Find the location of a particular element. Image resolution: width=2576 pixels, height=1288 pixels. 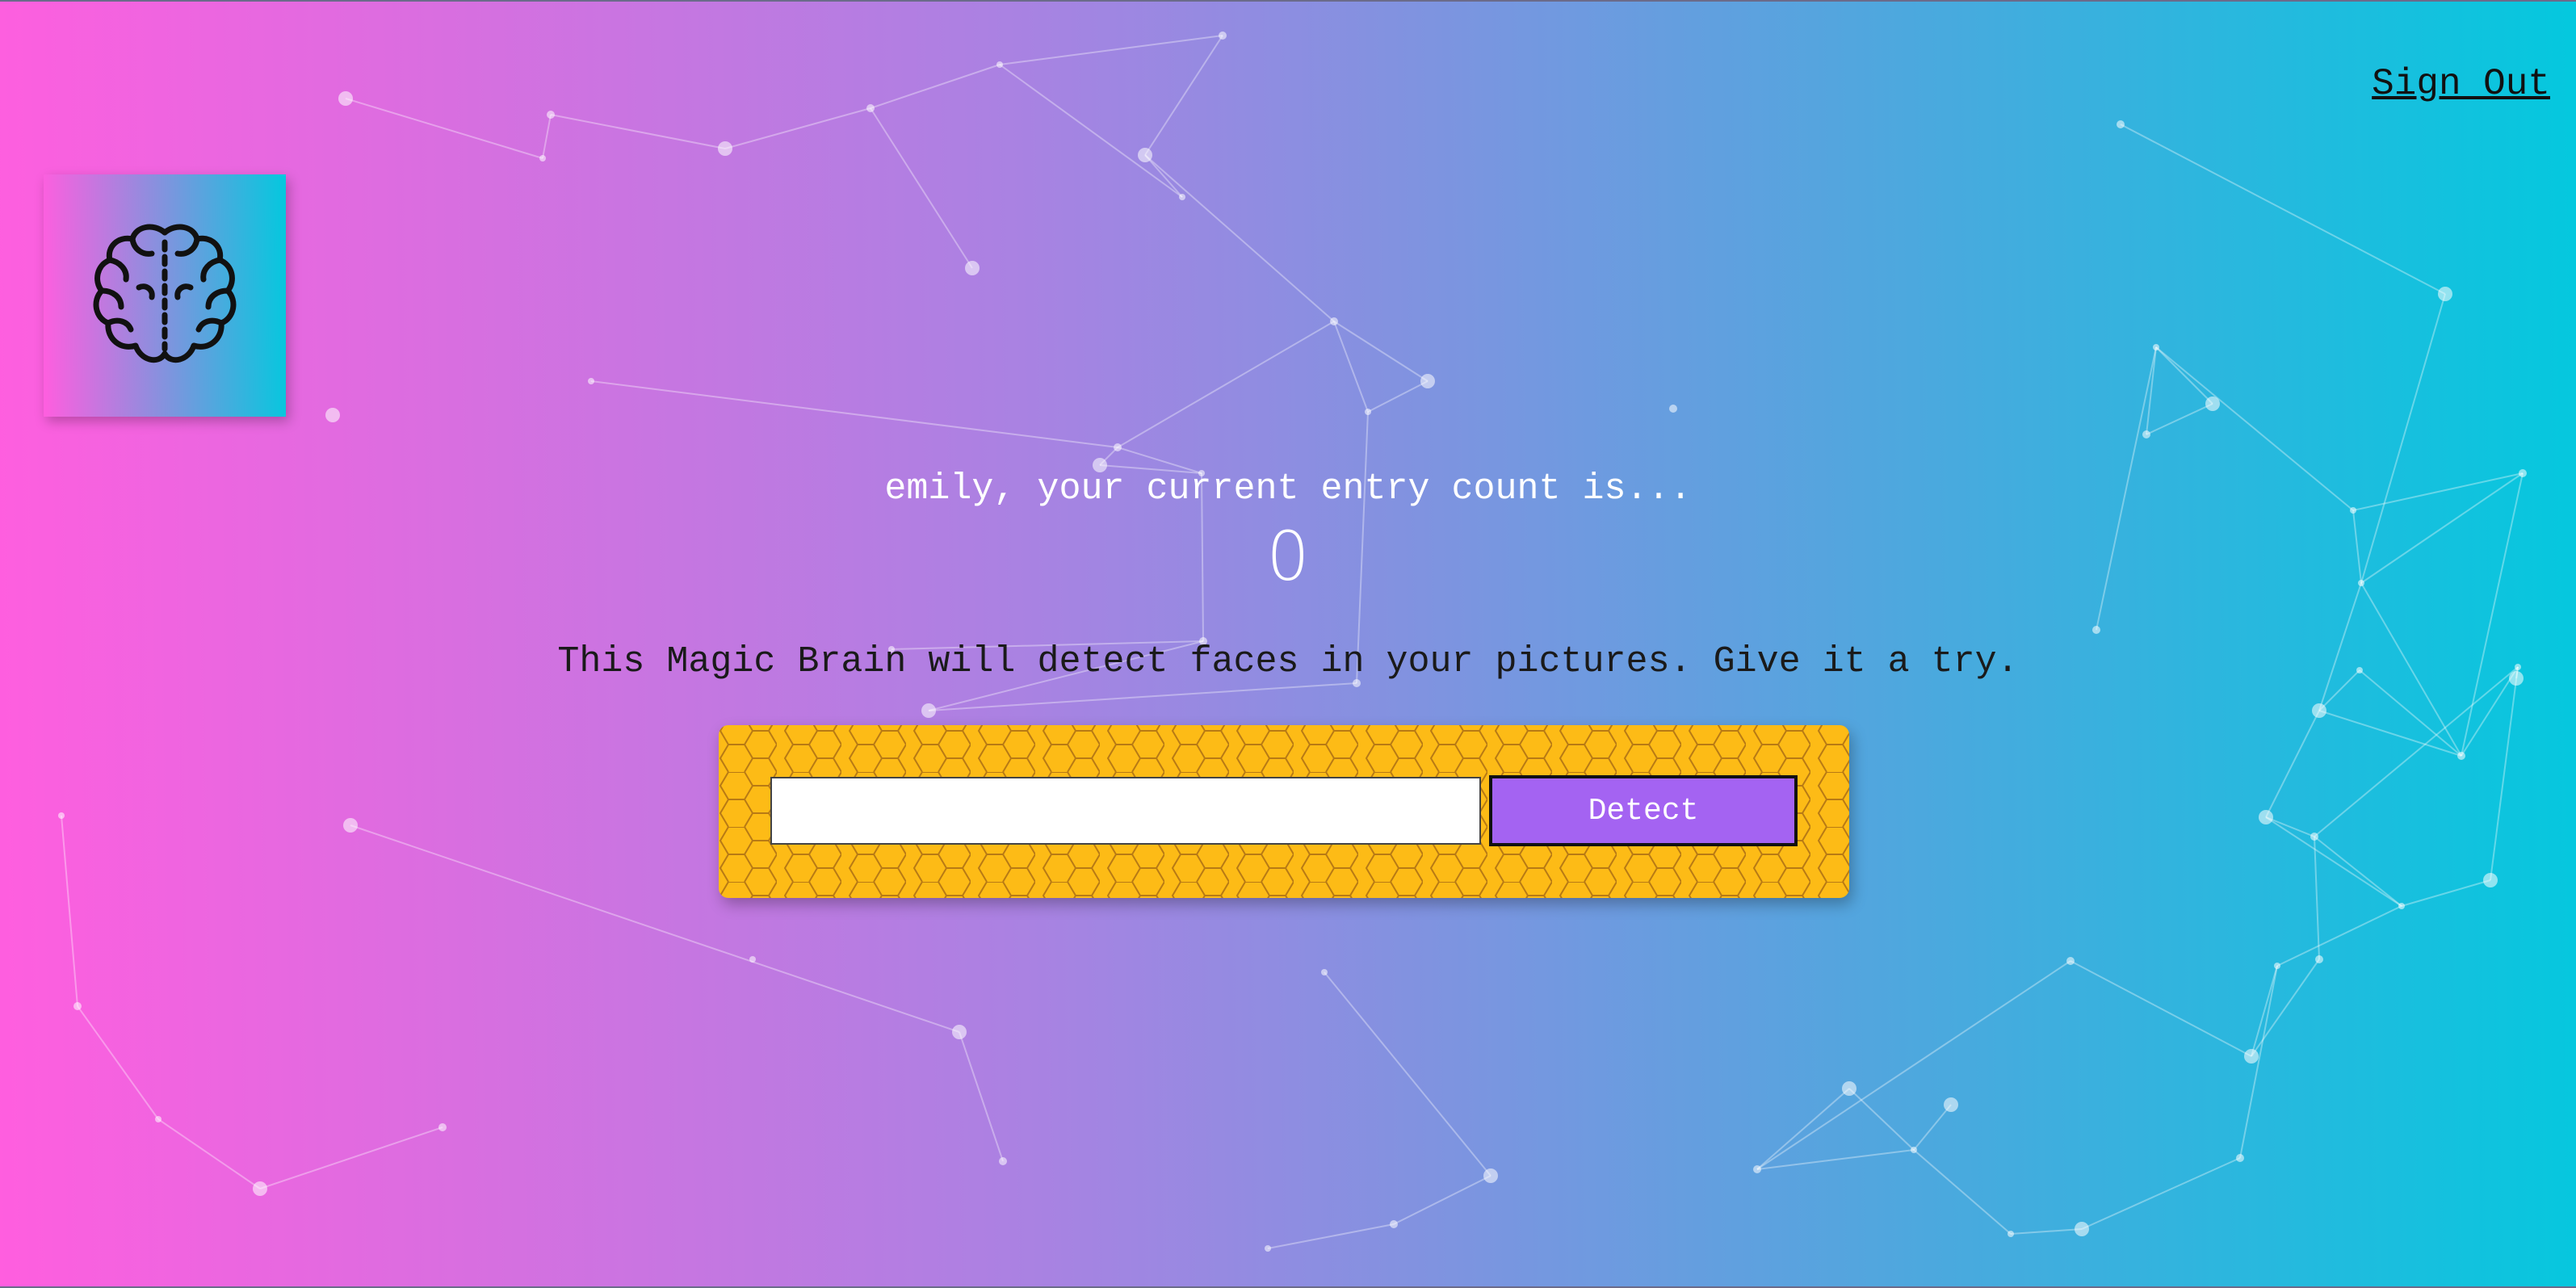

logo-tile is located at coordinates (165, 295).